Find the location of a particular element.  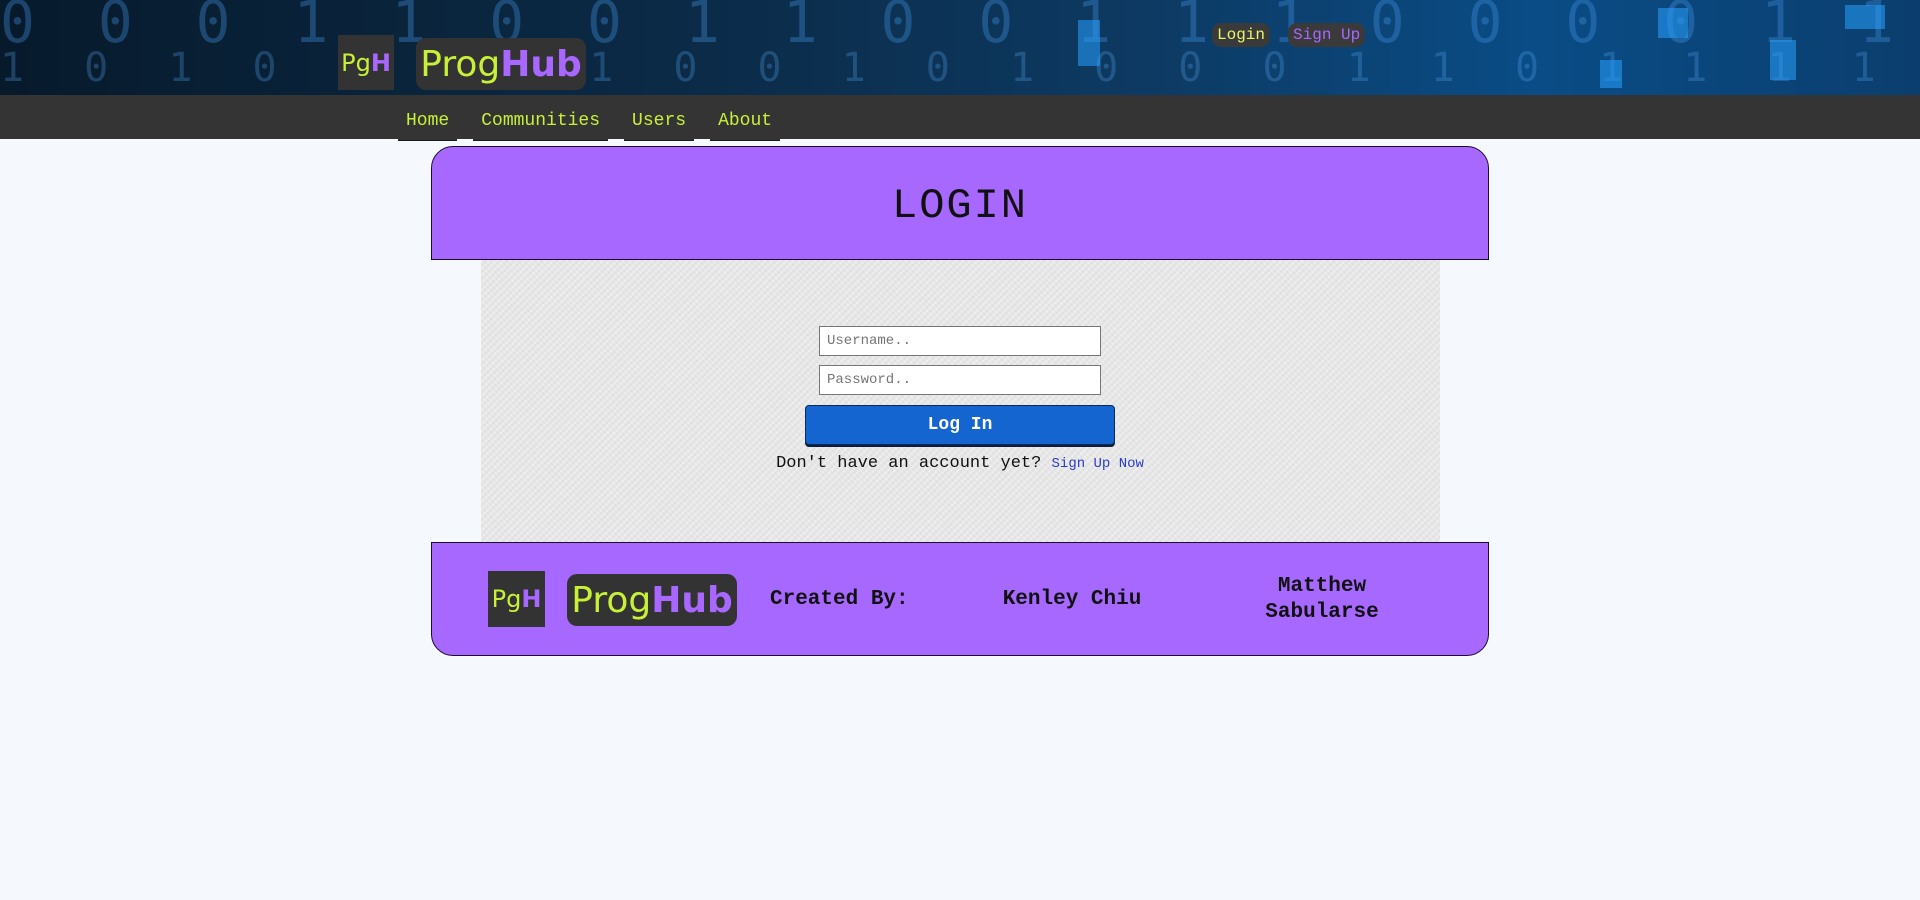

footer-logo-small-part2: H is located at coordinates (531, 599).